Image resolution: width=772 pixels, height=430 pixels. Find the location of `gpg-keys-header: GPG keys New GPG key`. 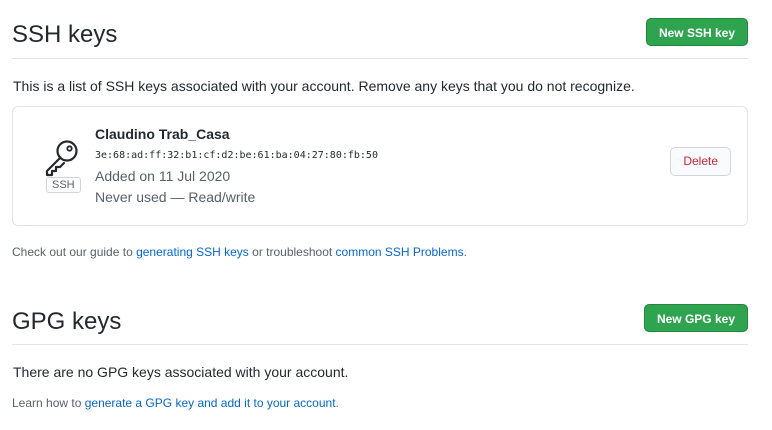

gpg-keys-header: GPG keys New GPG key is located at coordinates (380, 324).